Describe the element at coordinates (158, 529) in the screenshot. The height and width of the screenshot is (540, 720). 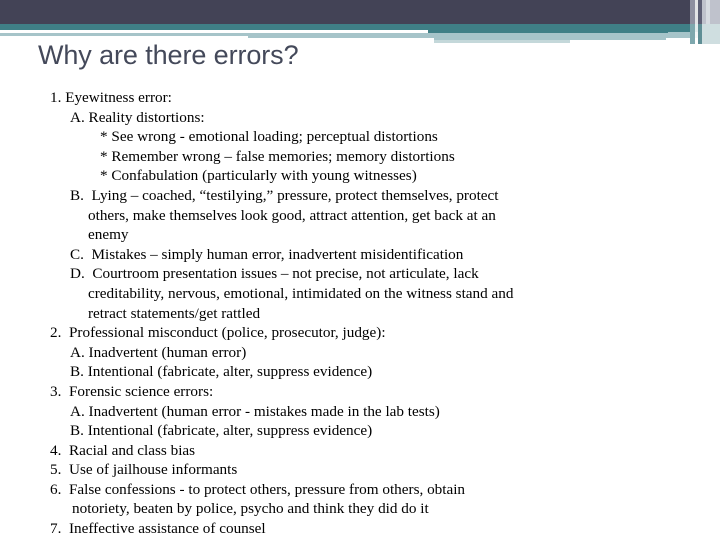
I see `outline-line: 7. Ineffective assistance of counsel` at that location.